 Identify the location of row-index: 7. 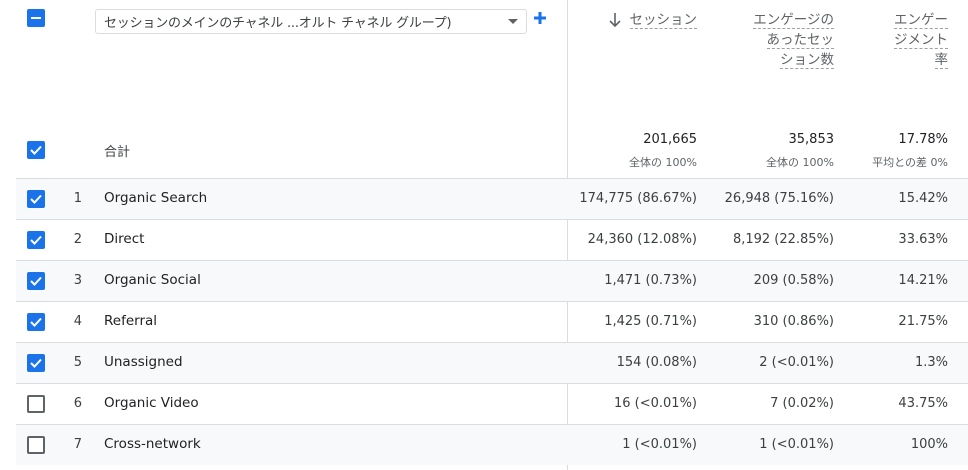
(77, 444).